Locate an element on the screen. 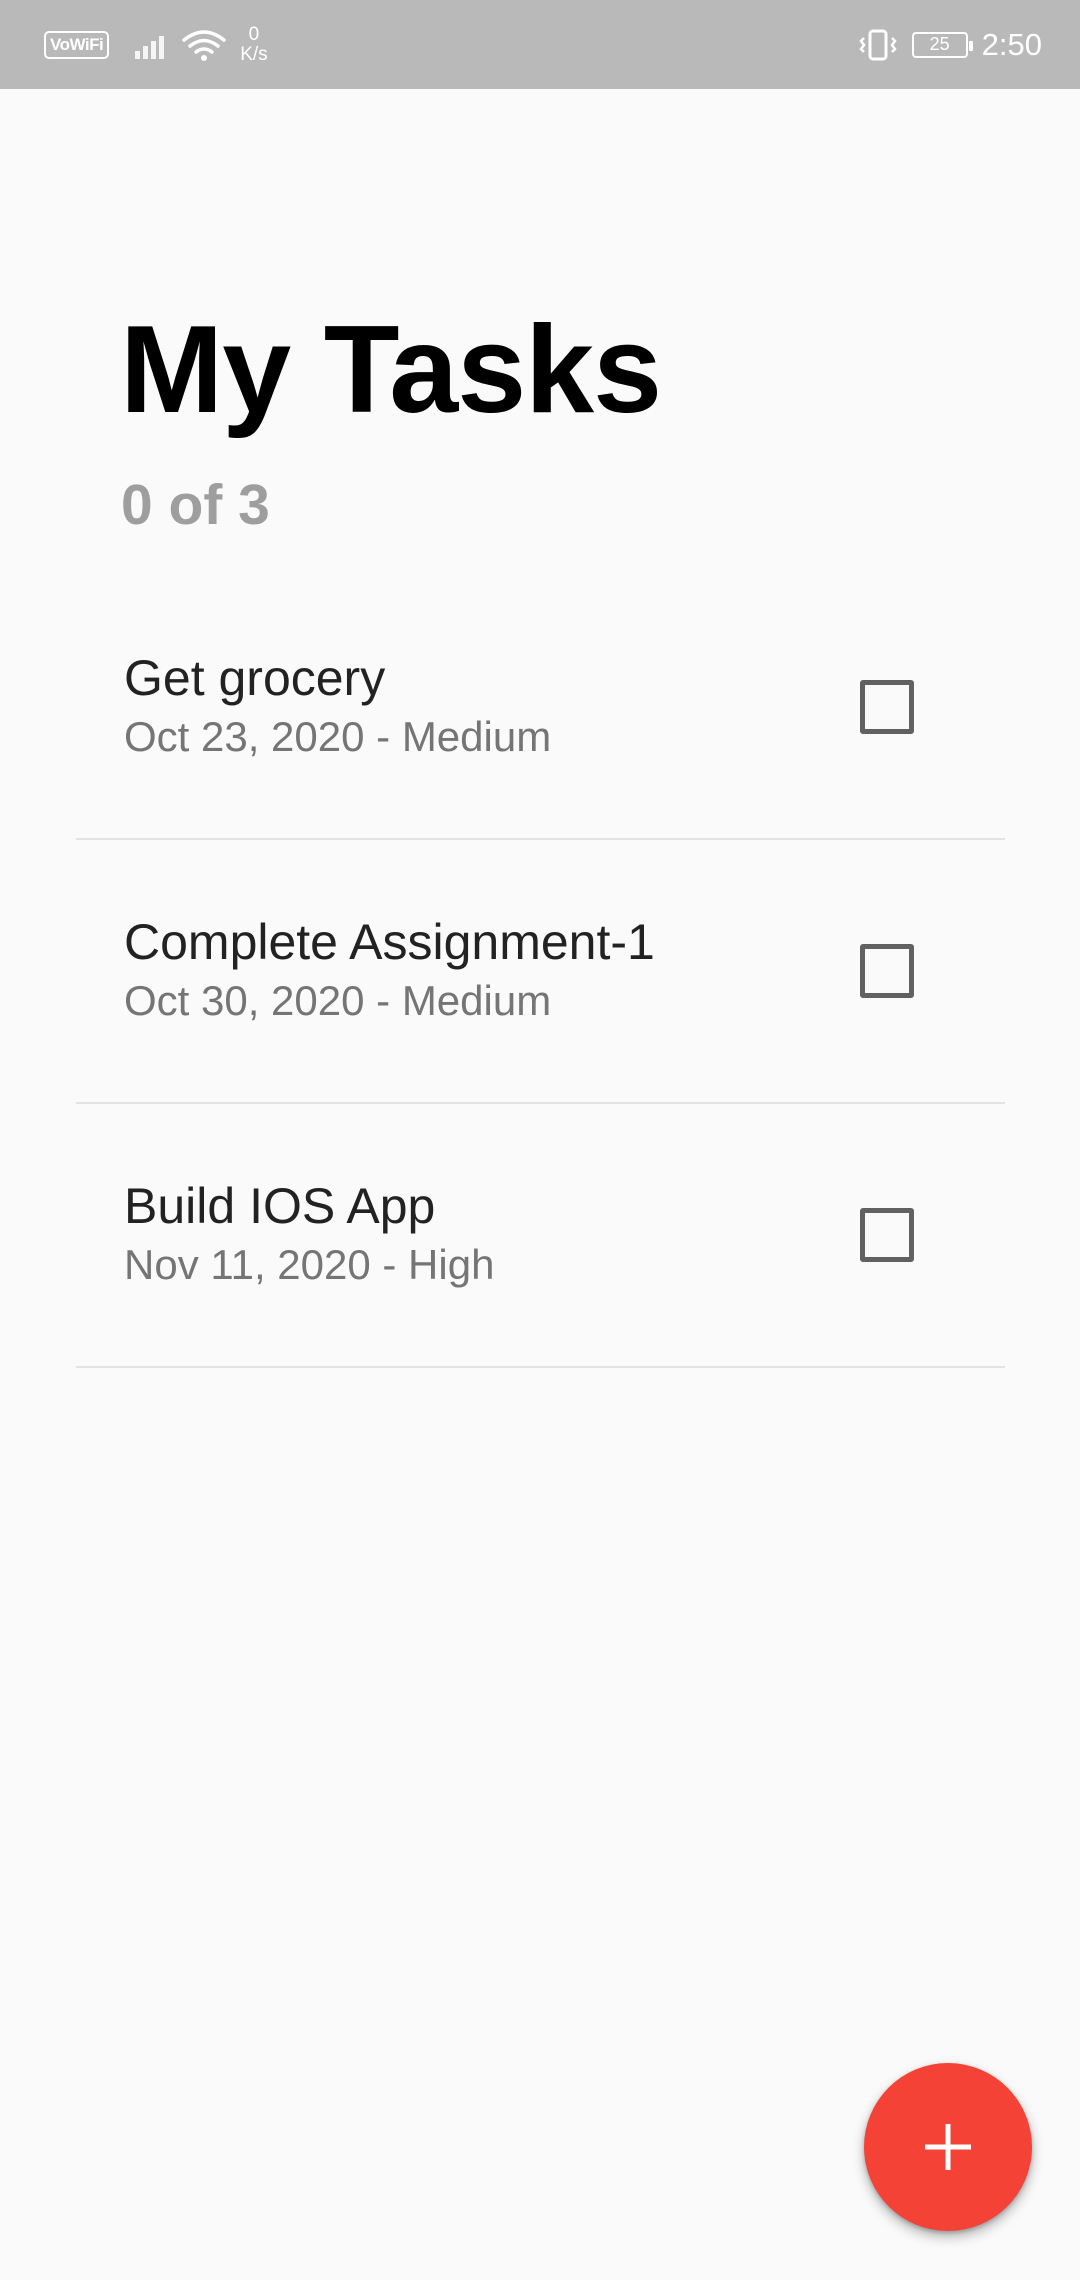  task-count: 0 of 3 is located at coordinates (195, 505).